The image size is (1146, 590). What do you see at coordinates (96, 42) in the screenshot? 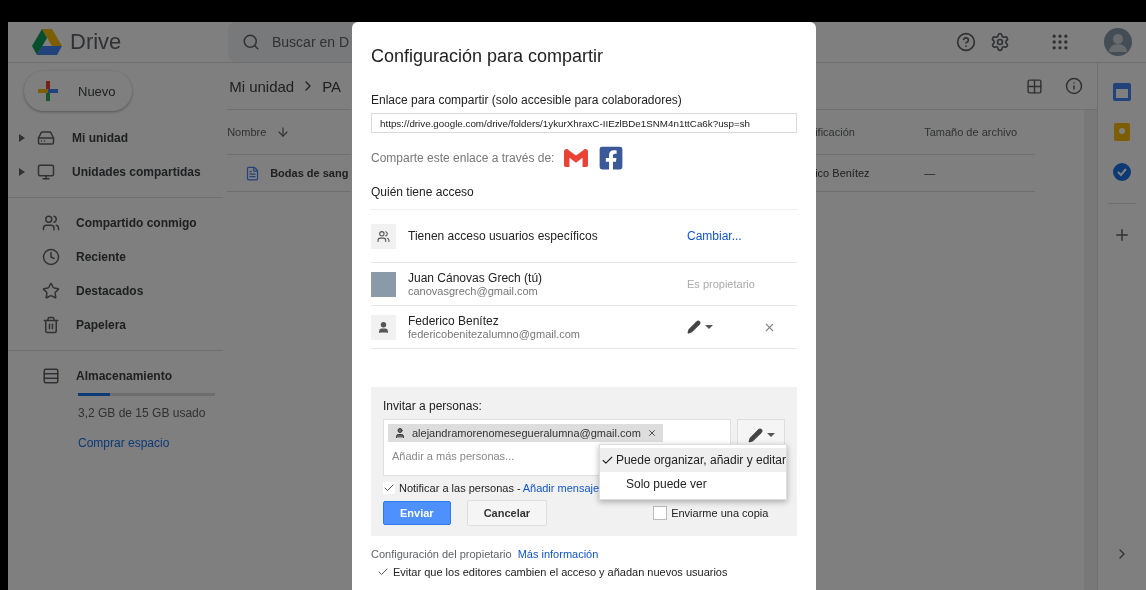
I see `app-name: Drive` at bounding box center [96, 42].